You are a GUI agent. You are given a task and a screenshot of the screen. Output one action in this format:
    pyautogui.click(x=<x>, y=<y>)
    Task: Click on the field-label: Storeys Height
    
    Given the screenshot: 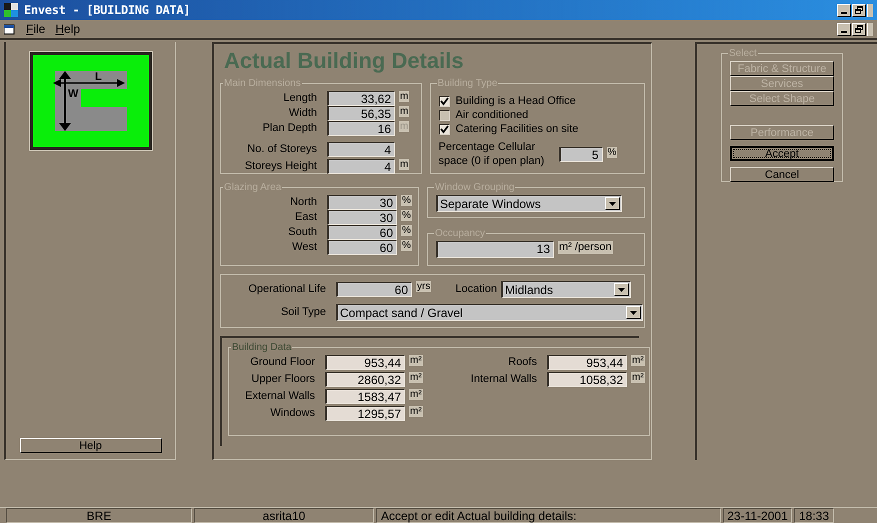 What is the action you would take?
    pyautogui.click(x=281, y=166)
    